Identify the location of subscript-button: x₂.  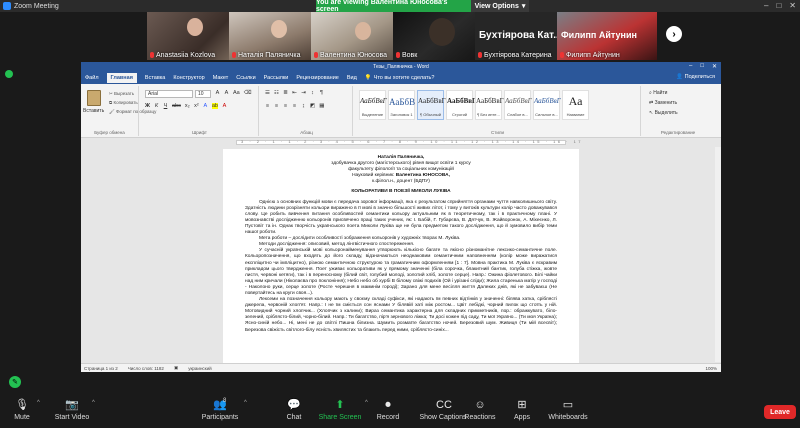
(187, 106).